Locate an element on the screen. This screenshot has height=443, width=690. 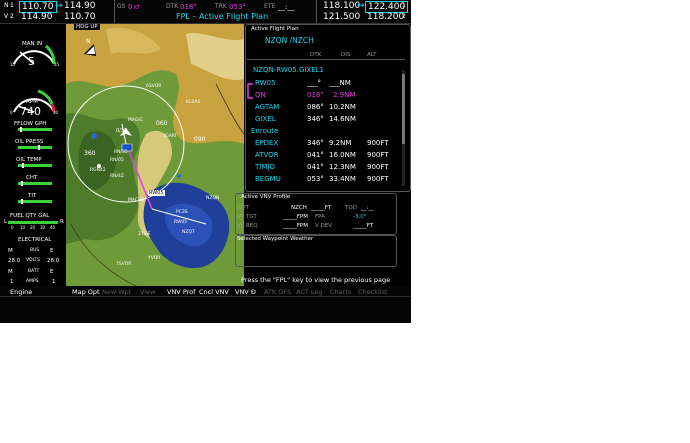
wpt-dtk: 053° is located at coordinates (315, 179).